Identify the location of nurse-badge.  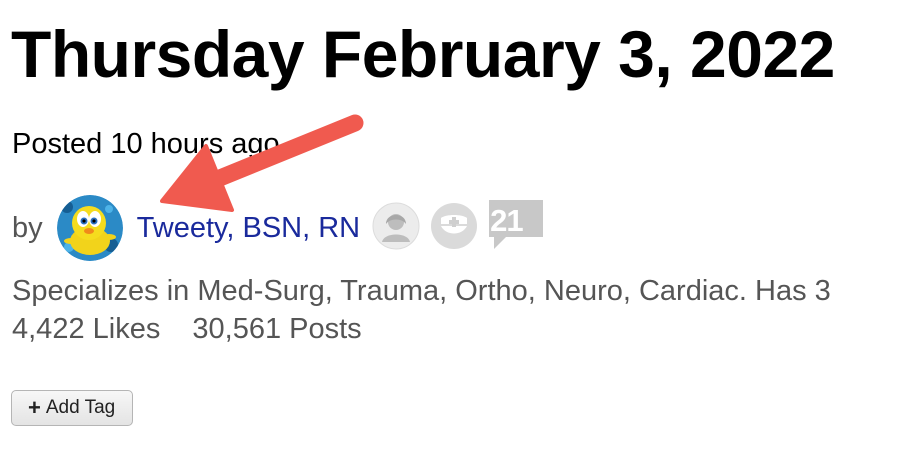
(454, 228).